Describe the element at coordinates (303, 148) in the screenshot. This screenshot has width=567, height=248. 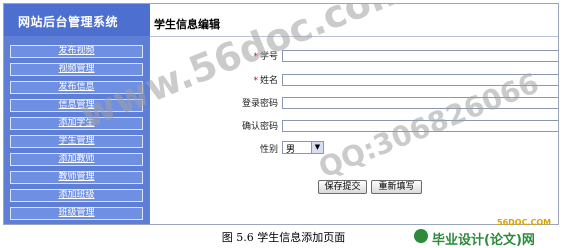
I see `gender-select: 男 ▼` at that location.